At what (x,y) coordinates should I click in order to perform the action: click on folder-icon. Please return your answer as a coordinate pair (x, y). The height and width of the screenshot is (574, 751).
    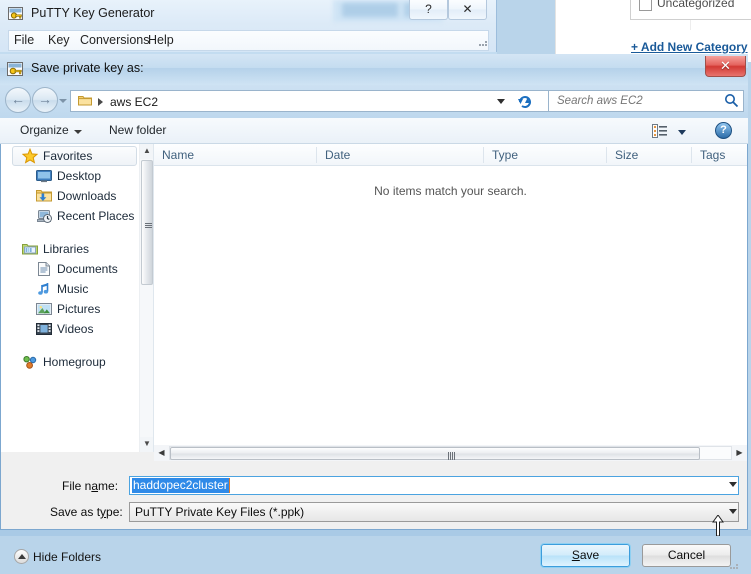
    Looking at the image, I should click on (85, 100).